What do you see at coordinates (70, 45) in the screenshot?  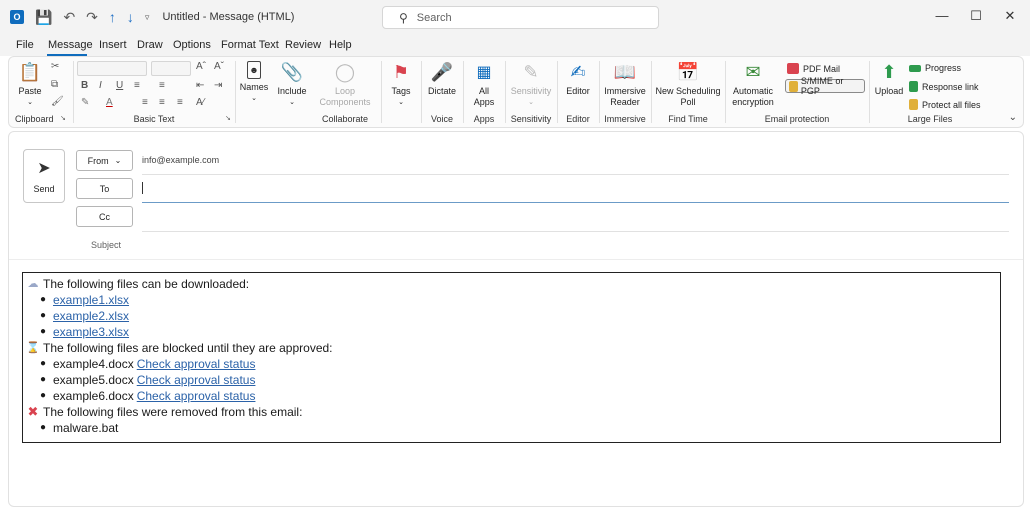 I see `menu-message: Message` at bounding box center [70, 45].